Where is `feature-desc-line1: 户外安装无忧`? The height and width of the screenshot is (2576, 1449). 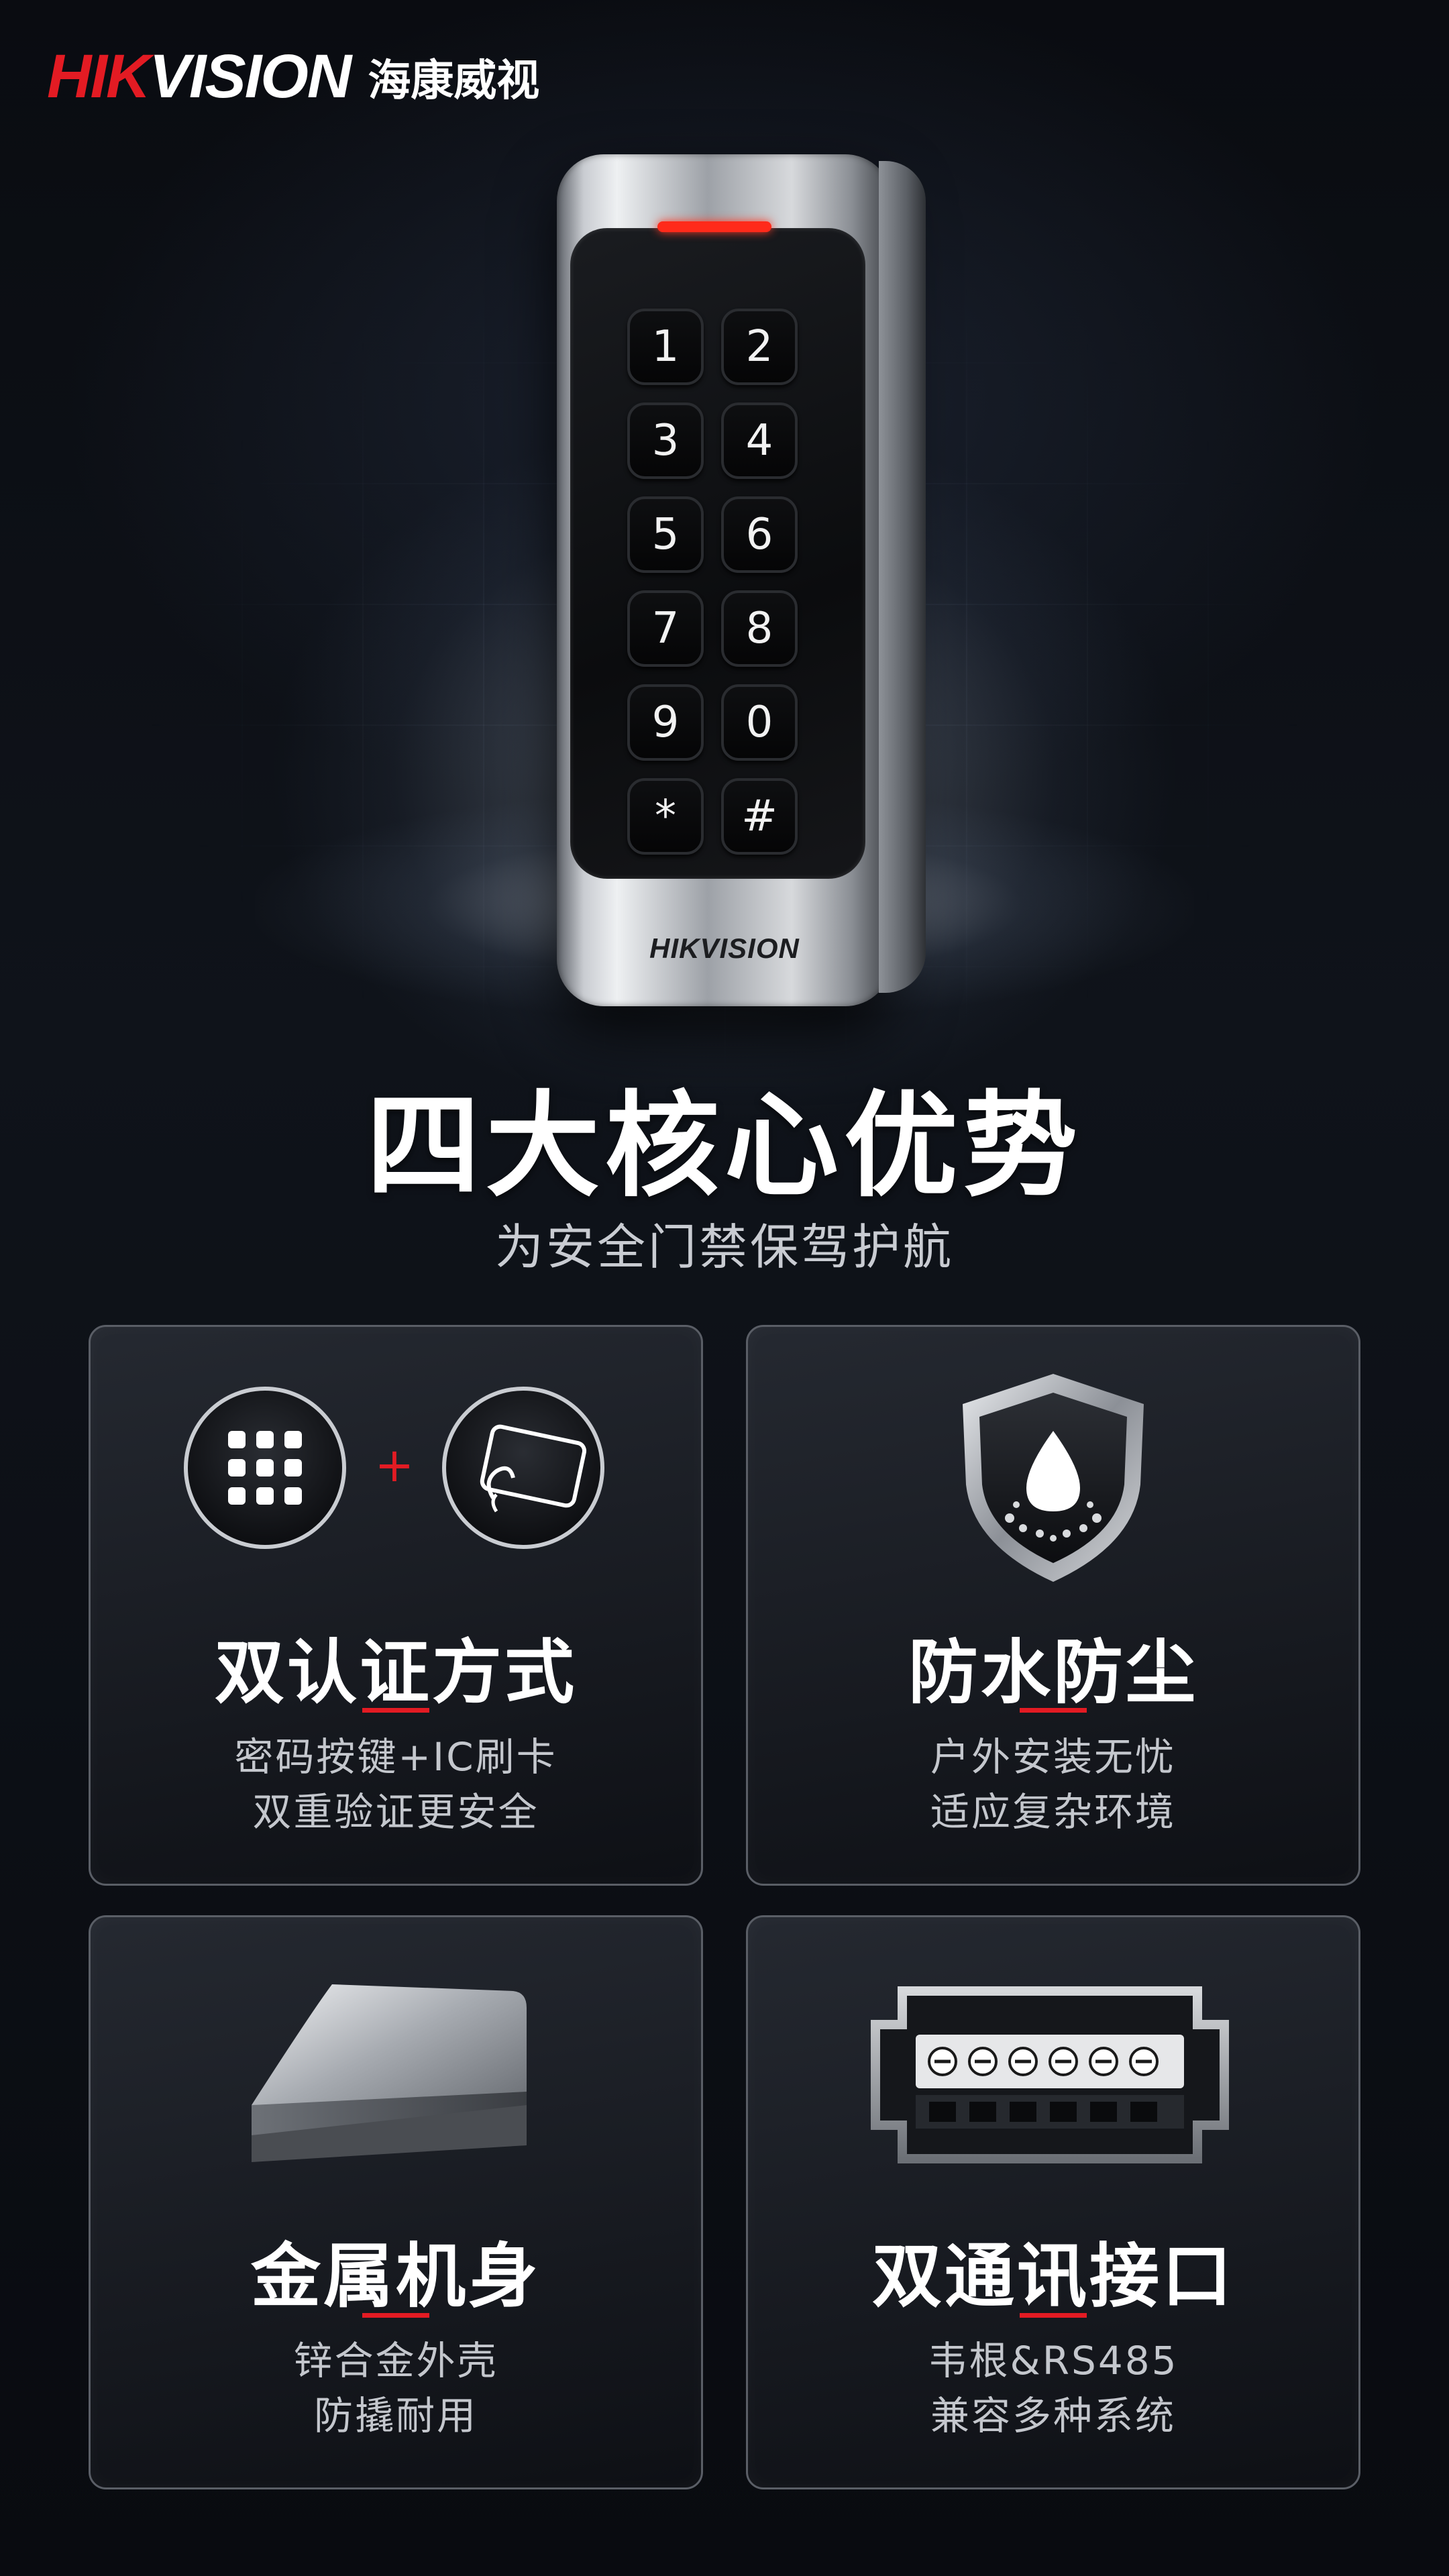 feature-desc-line1: 户外安装无忧 is located at coordinates (1053, 1757).